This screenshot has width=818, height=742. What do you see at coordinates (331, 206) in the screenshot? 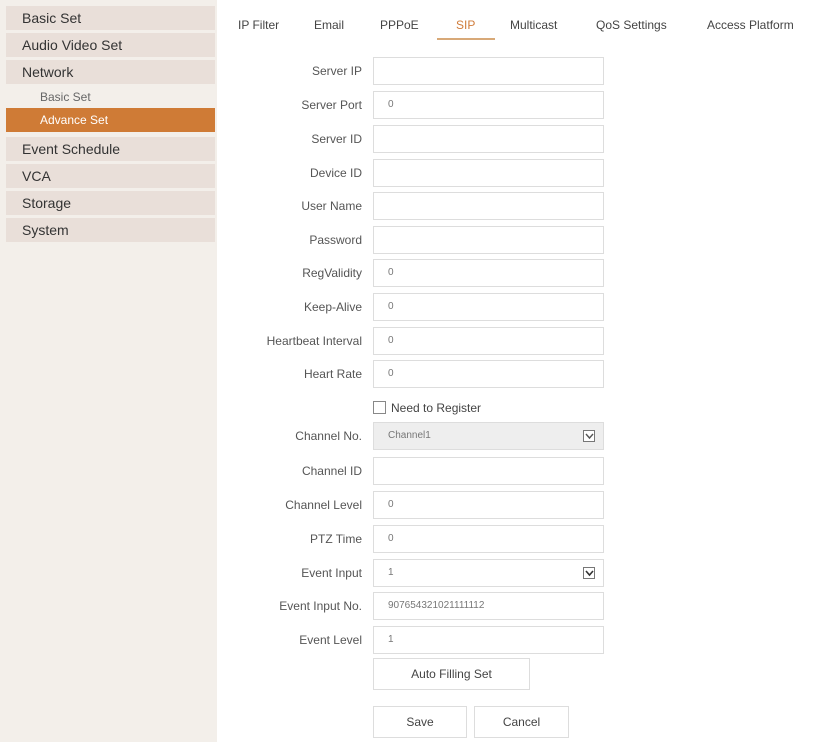
I see `user-name-label: User Name` at bounding box center [331, 206].